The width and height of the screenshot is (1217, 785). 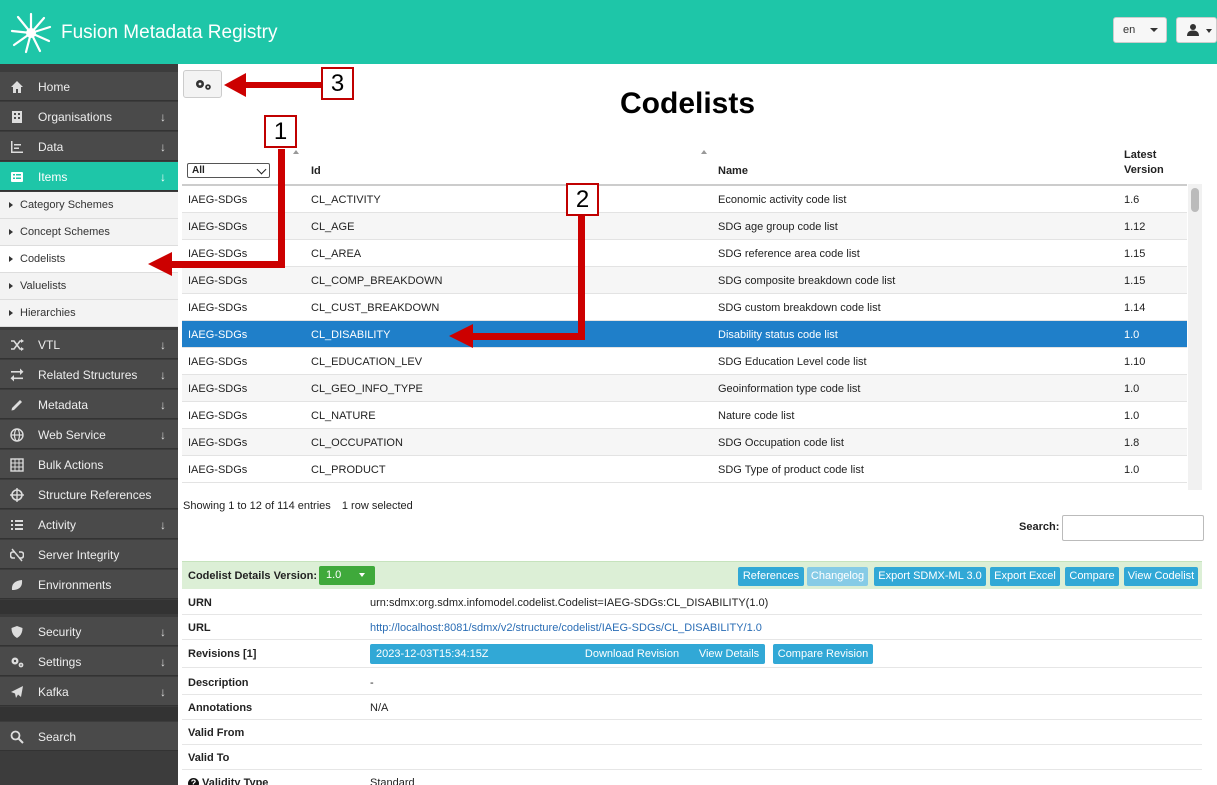 I want to click on sidebar-subitem-valuelists: Valuelists, so click(x=89, y=286).